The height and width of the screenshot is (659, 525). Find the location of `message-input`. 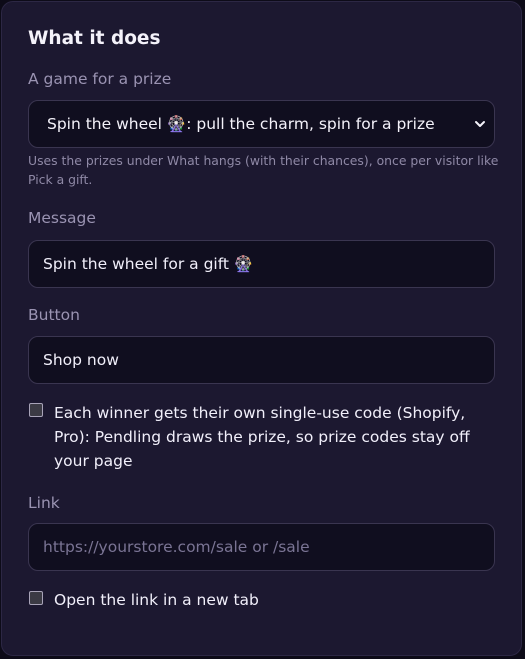

message-input is located at coordinates (261, 264).